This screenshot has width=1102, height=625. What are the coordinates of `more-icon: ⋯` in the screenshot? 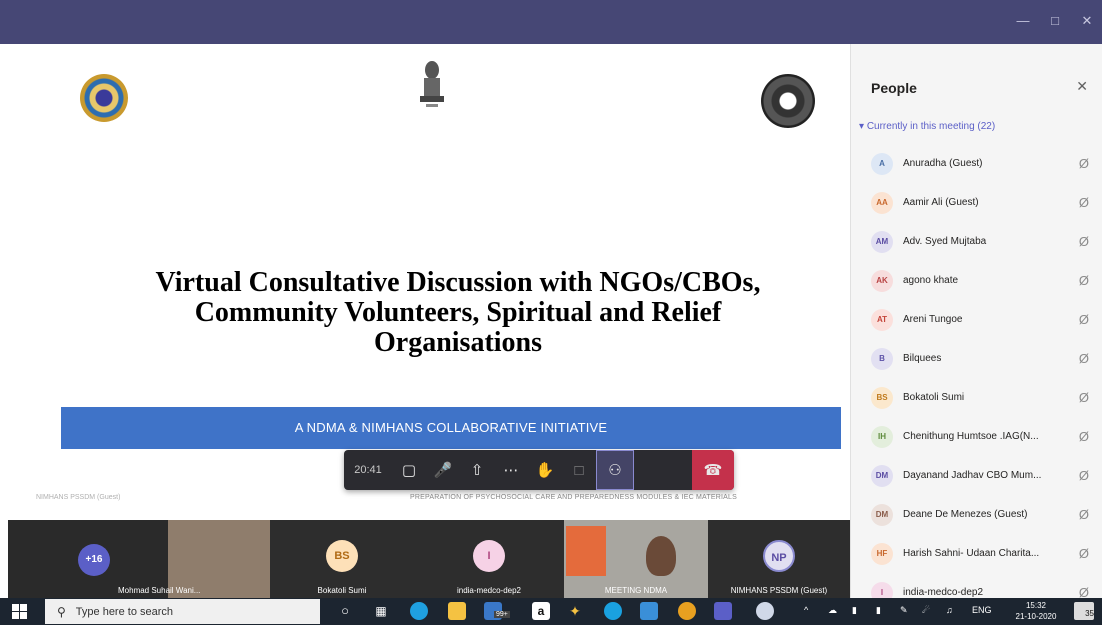 It's located at (511, 470).